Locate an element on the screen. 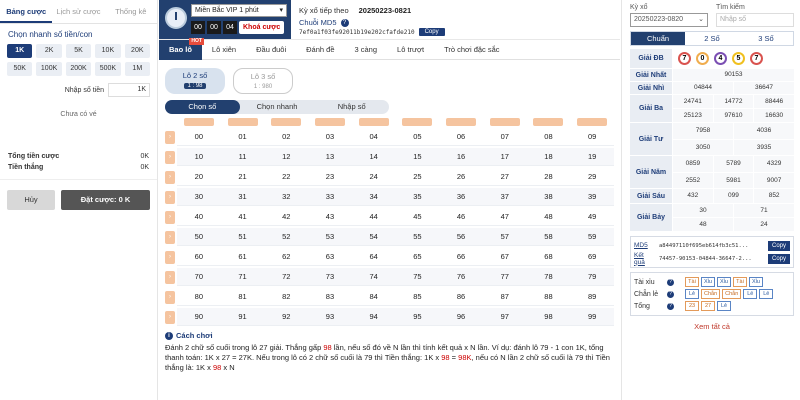 The height and width of the screenshot is (400, 800). number-cell: 05 is located at coordinates (417, 137).